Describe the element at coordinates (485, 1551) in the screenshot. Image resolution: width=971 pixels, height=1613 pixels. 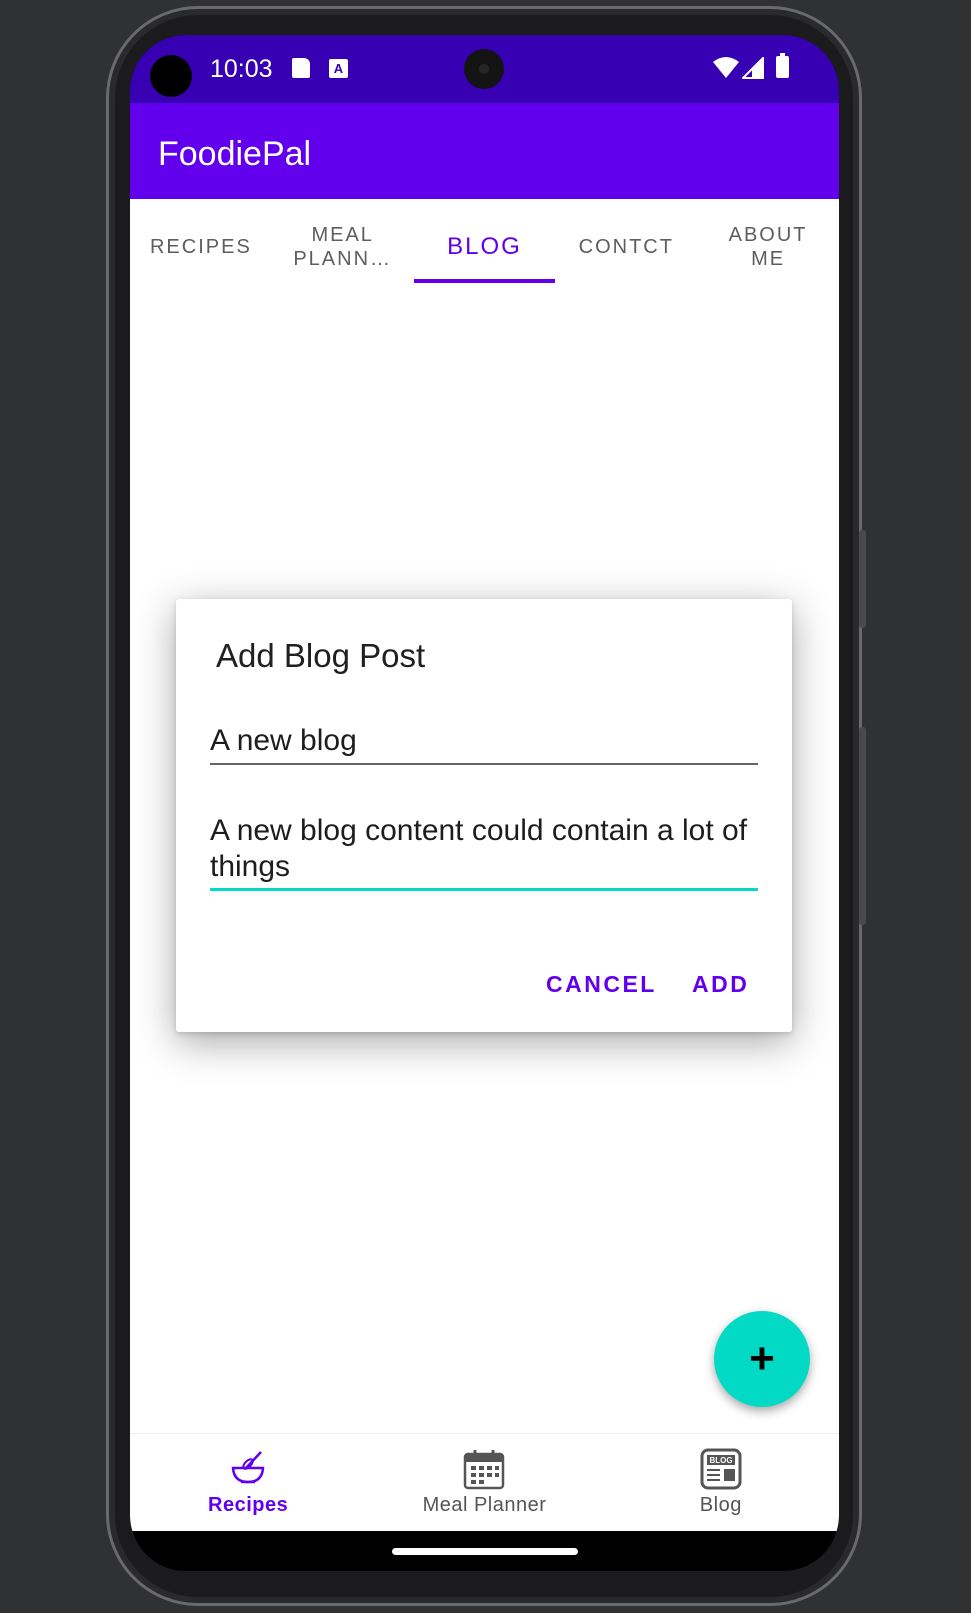
I see `home-gesture-bar` at that location.